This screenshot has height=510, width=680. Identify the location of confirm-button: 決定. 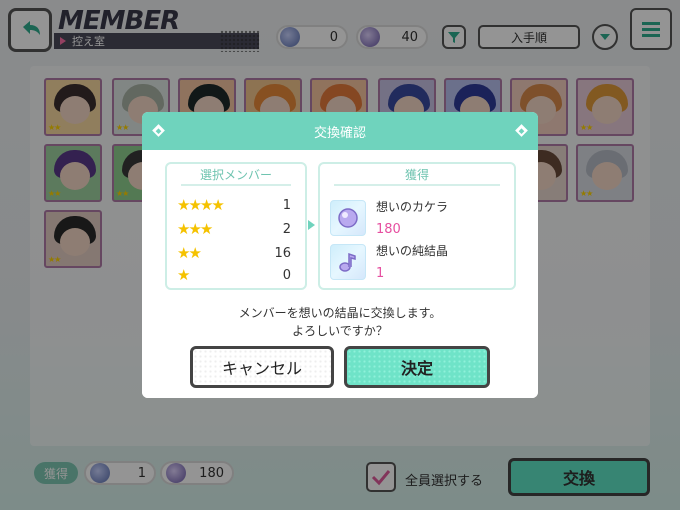
(417, 367).